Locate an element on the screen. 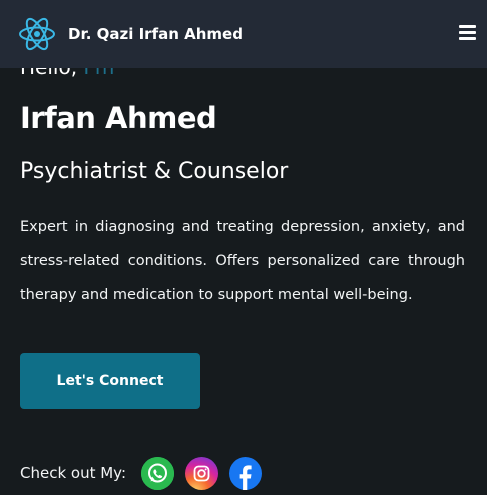 The width and height of the screenshot is (487, 495). social-label: Check out My: is located at coordinates (73, 473).